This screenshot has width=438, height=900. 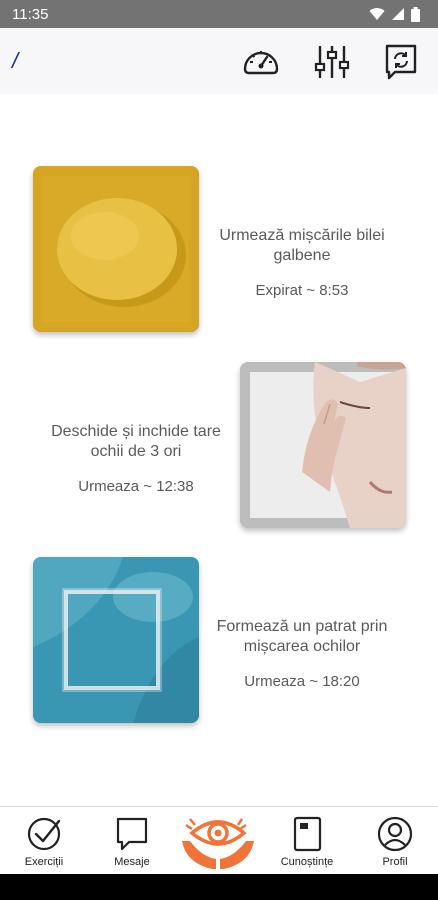 I want to click on exercise-status: Expirat ~ 8:53, so click(x=302, y=290).